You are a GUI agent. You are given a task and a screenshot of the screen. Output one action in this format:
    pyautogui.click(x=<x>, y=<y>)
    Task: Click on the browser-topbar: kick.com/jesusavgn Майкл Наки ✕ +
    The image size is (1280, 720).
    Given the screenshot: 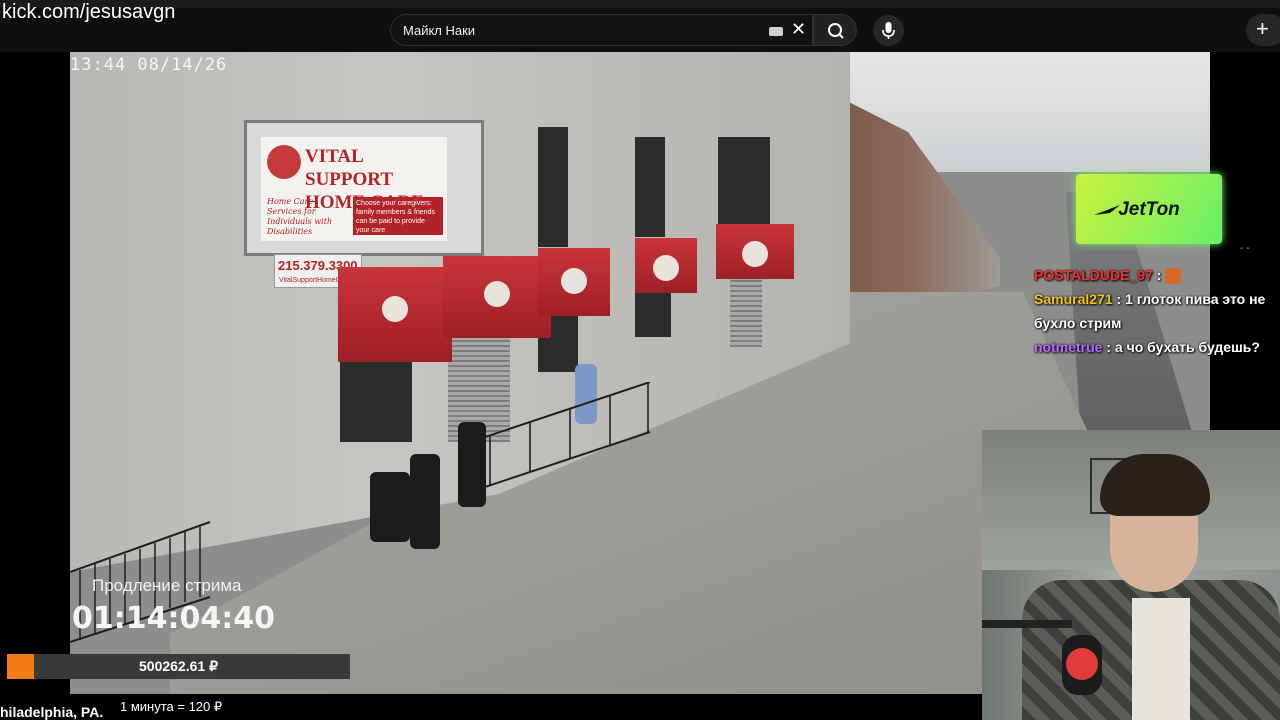 What is the action you would take?
    pyautogui.click(x=640, y=26)
    